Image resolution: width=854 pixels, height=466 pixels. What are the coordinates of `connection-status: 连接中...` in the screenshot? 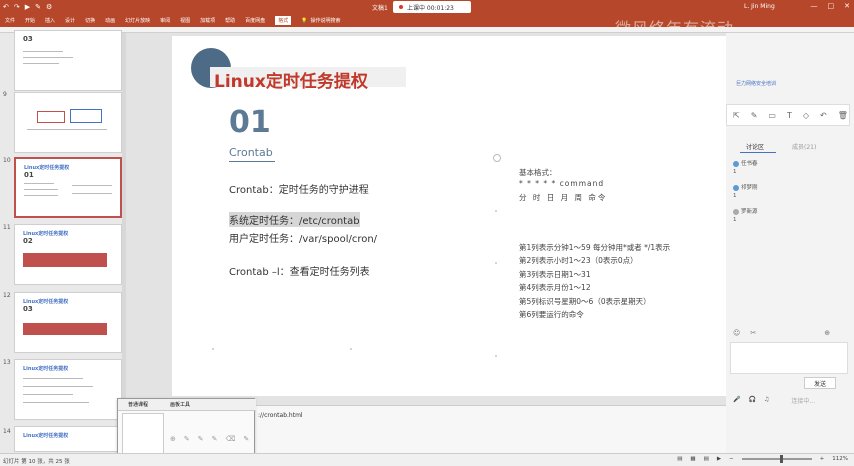 It's located at (803, 401).